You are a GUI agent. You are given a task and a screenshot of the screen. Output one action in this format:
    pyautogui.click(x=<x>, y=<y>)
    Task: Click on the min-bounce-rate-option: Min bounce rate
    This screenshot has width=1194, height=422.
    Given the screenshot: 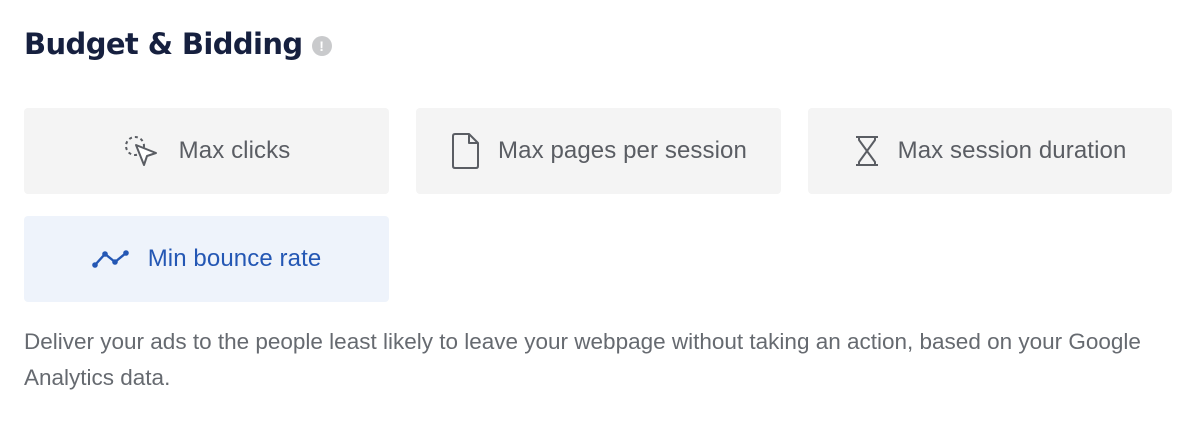 What is the action you would take?
    pyautogui.click(x=206, y=259)
    